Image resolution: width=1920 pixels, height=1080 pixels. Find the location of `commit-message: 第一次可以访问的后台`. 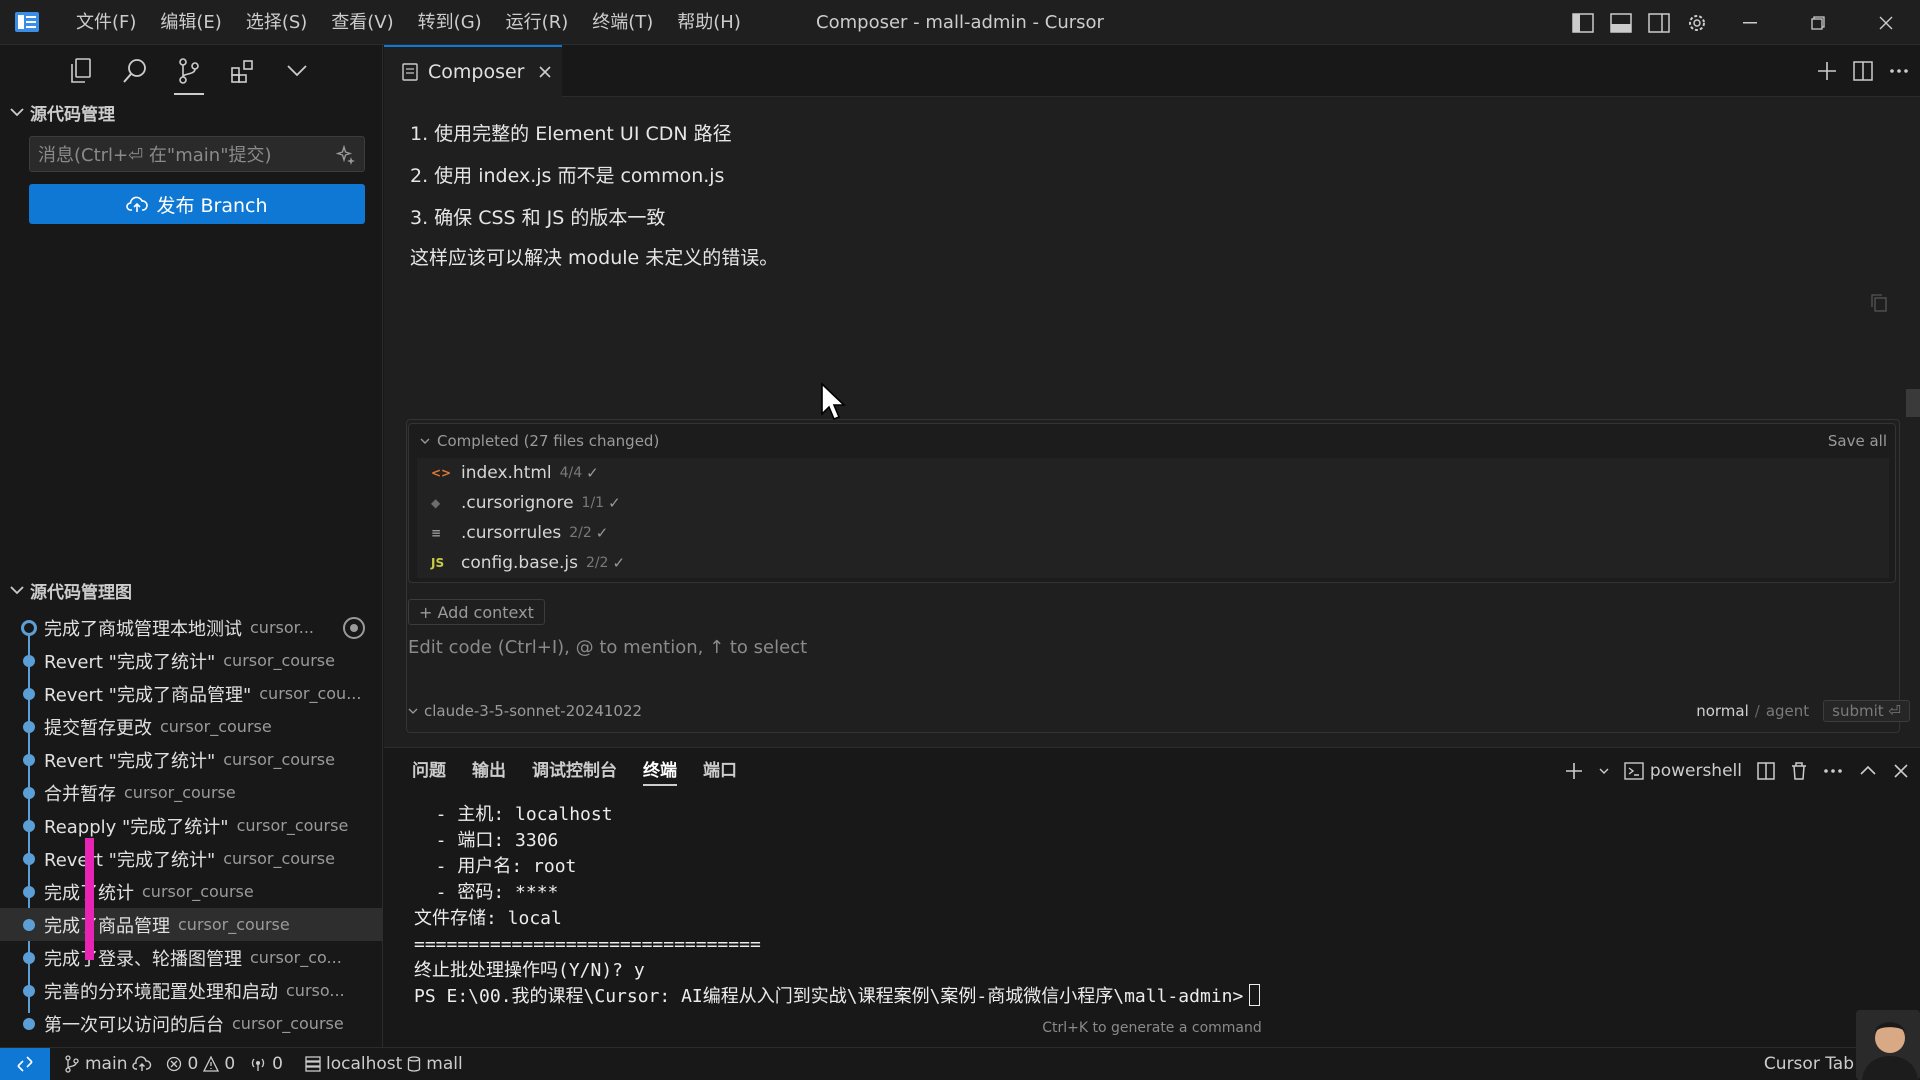

commit-message: 第一次可以访问的后台 is located at coordinates (134, 1025).